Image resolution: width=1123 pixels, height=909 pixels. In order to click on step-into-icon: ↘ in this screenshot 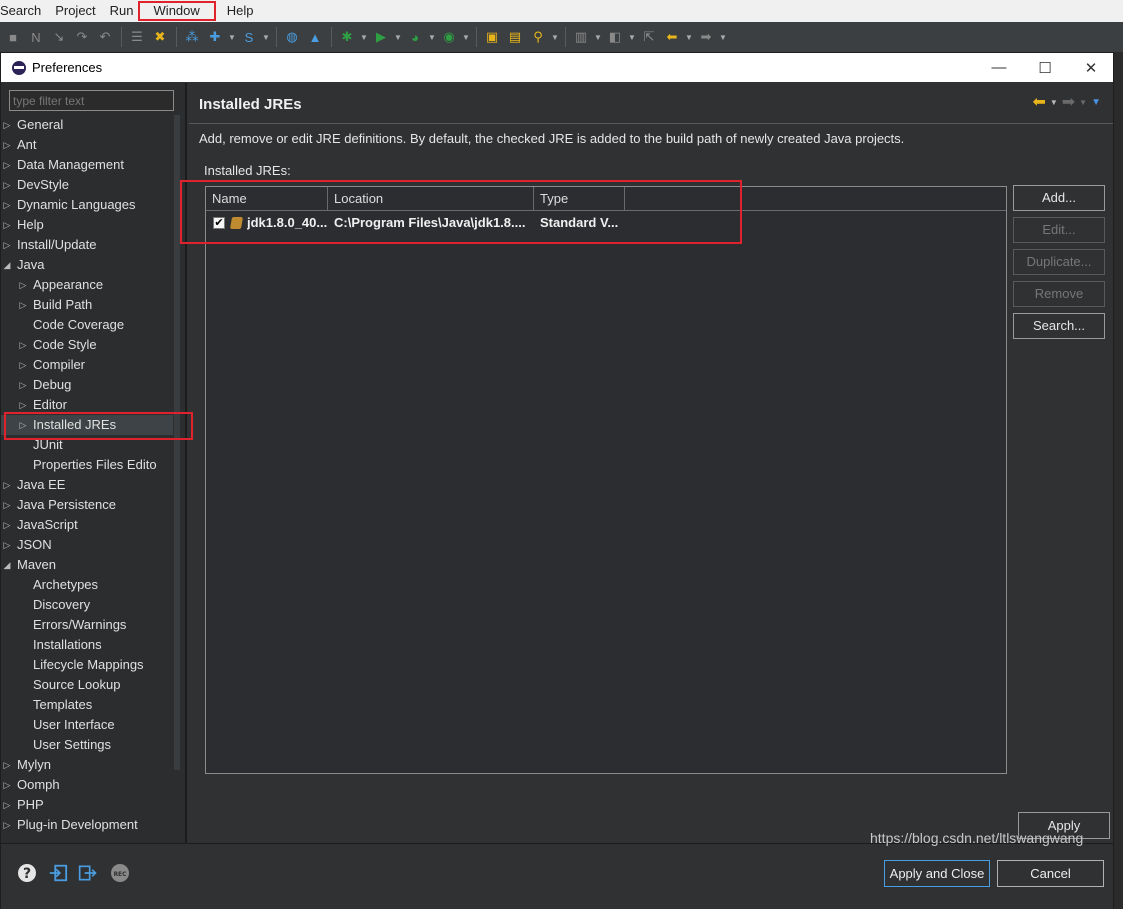, I will do `click(59, 37)`.